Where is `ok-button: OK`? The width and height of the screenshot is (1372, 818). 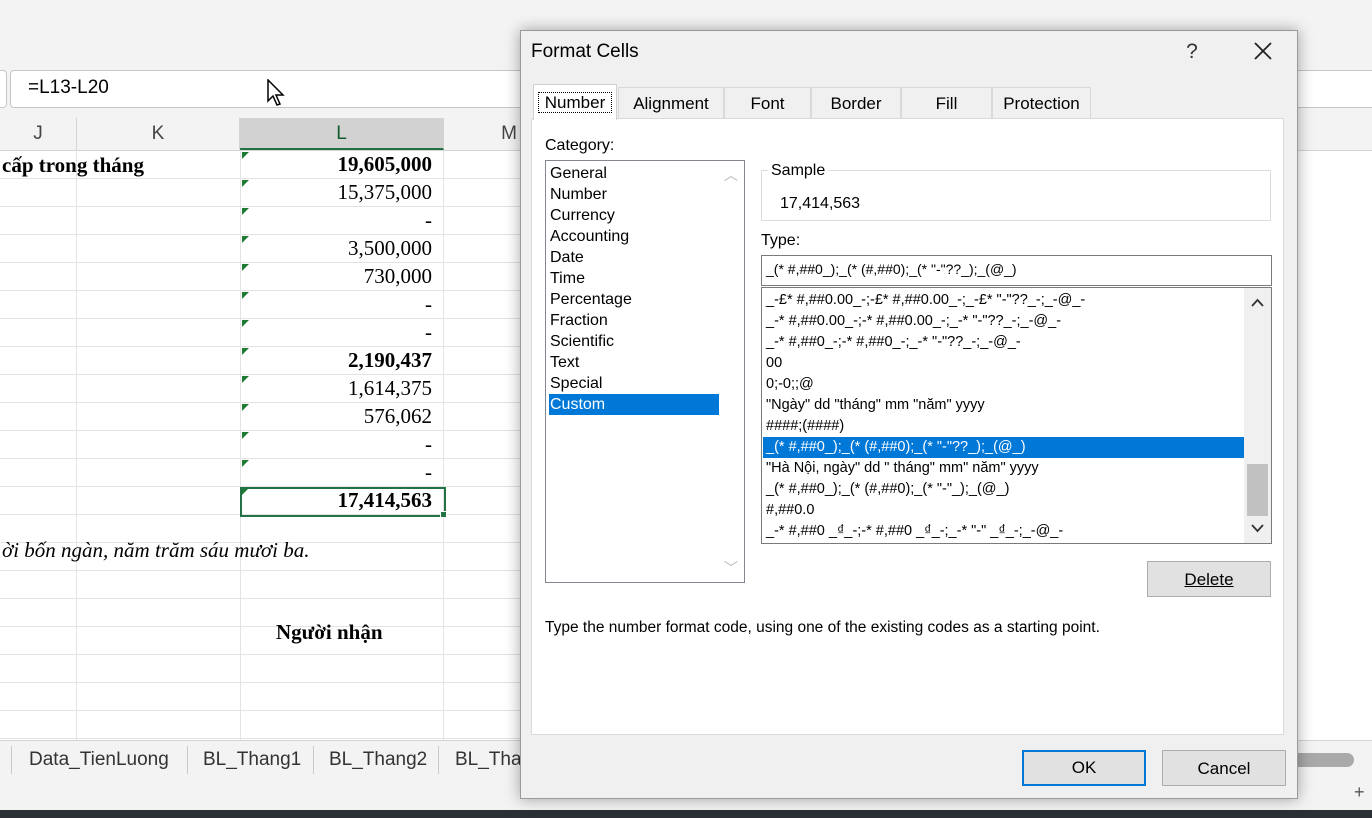 ok-button: OK is located at coordinates (1084, 768).